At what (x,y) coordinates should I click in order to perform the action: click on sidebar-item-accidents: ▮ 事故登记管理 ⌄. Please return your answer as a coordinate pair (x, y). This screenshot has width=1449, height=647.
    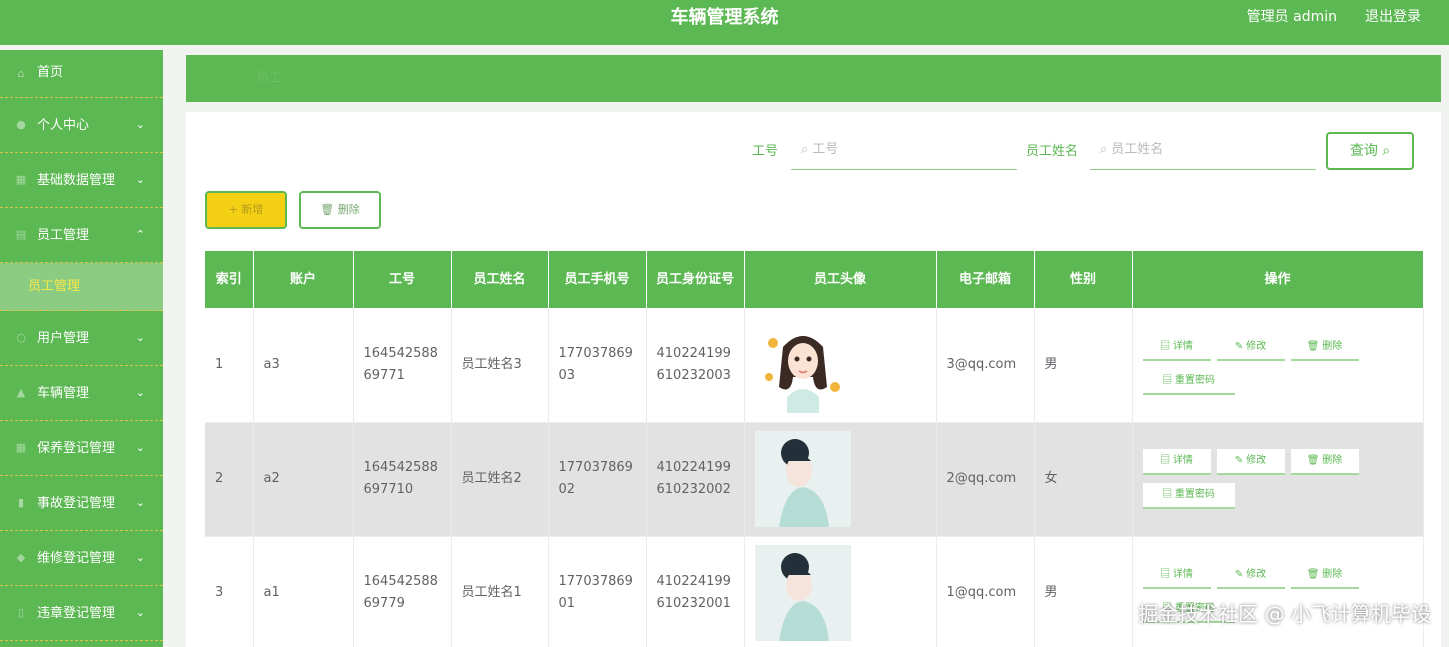
    Looking at the image, I should click on (81, 503).